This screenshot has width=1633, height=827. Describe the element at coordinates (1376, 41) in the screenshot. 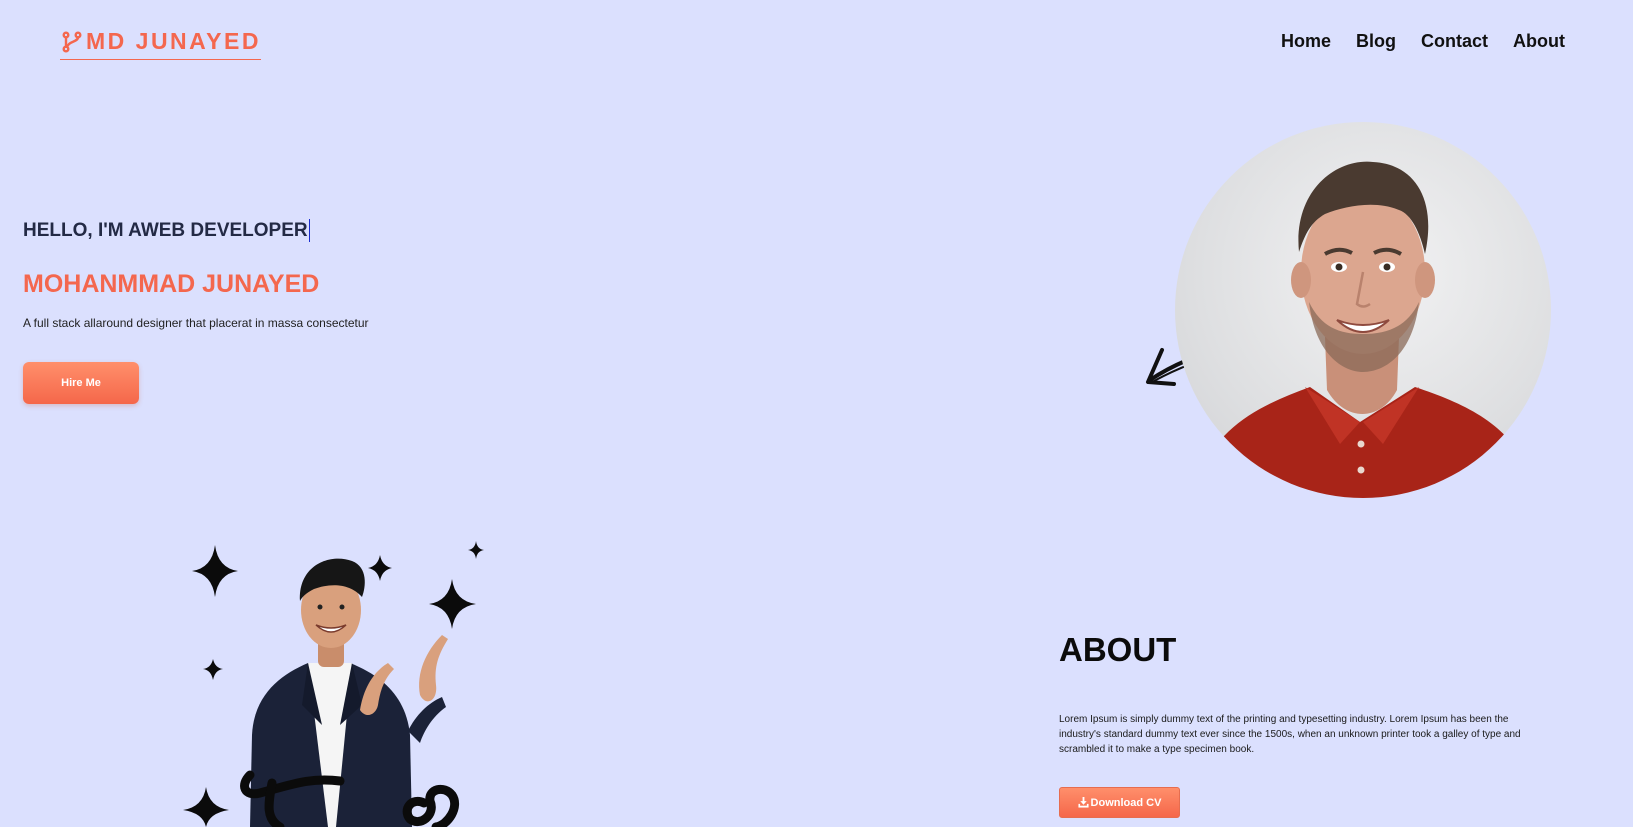

I see `nav-blog: Blog` at that location.